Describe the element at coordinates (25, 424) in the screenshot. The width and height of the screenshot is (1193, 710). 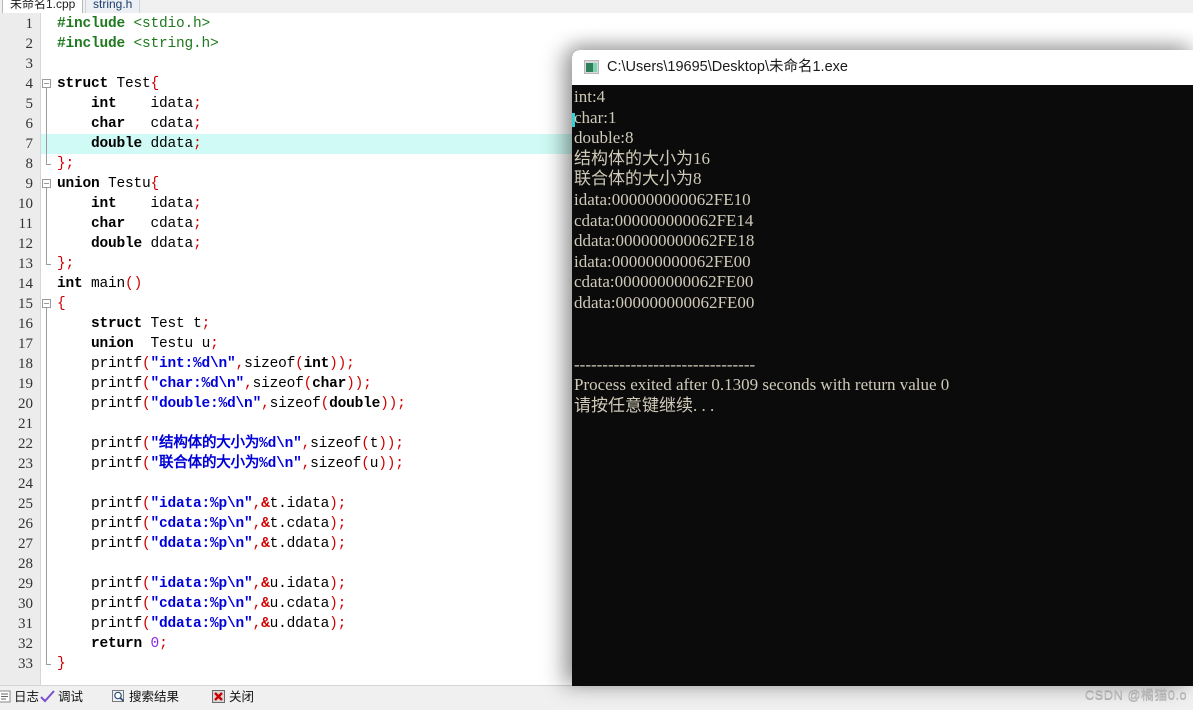
I see `line-number: 21` at that location.